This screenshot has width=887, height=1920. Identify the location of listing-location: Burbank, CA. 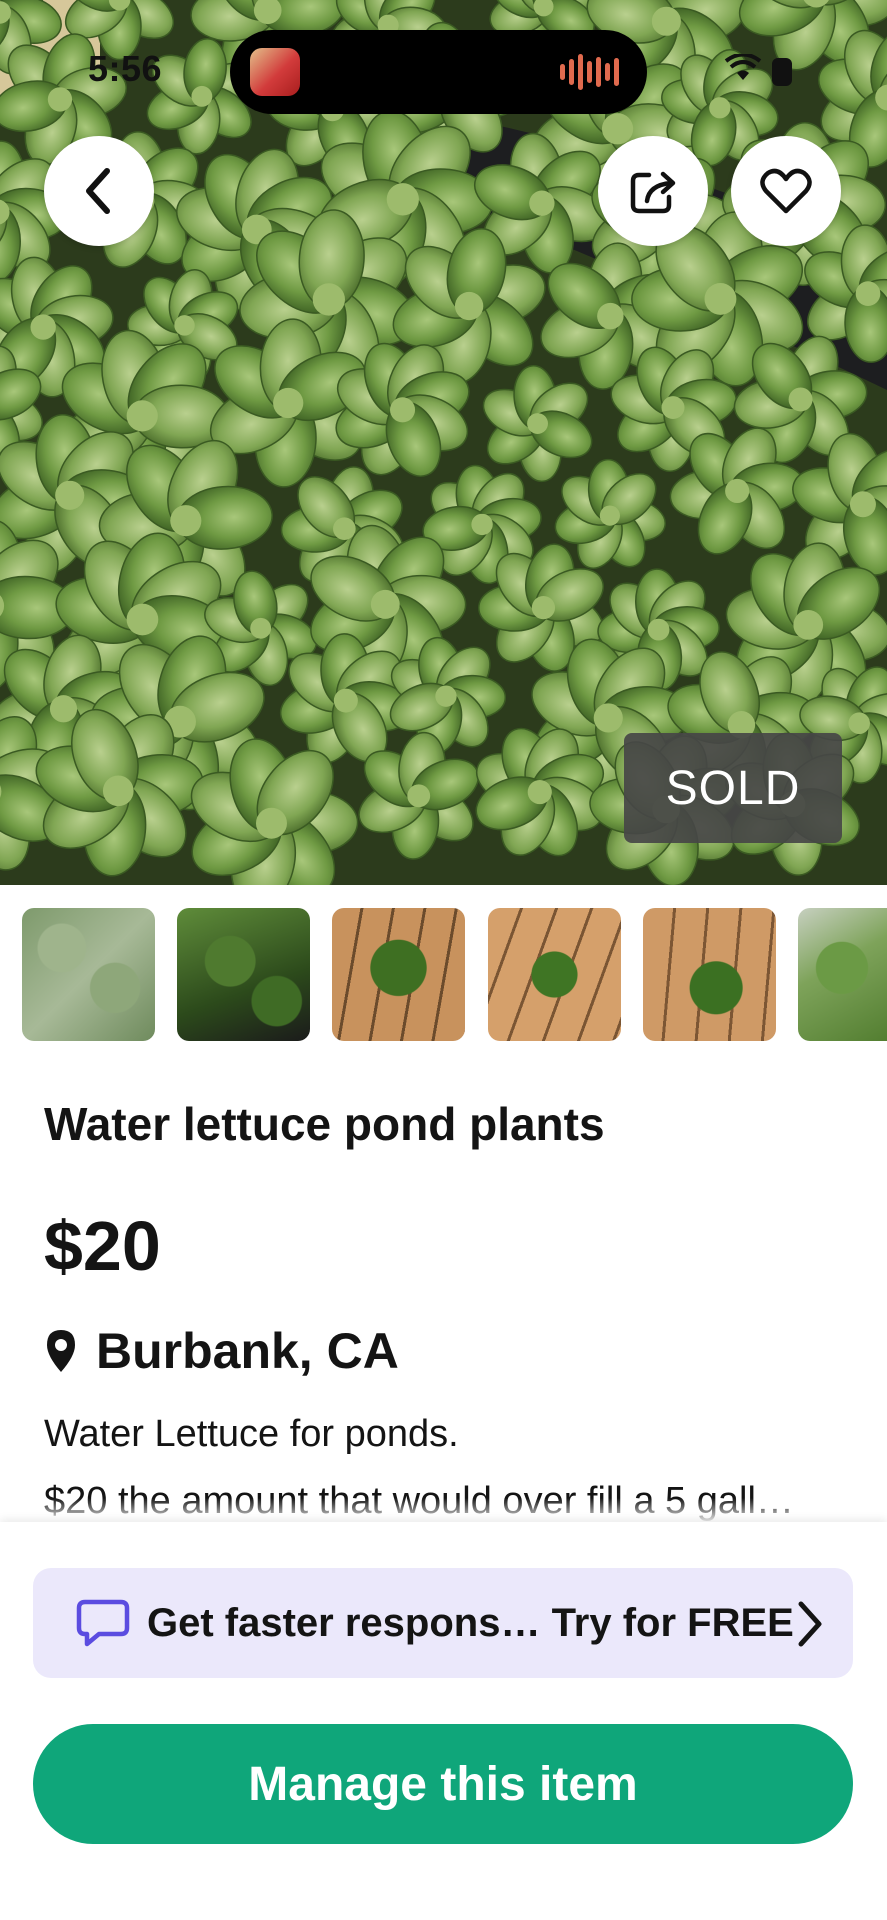
(221, 1351).